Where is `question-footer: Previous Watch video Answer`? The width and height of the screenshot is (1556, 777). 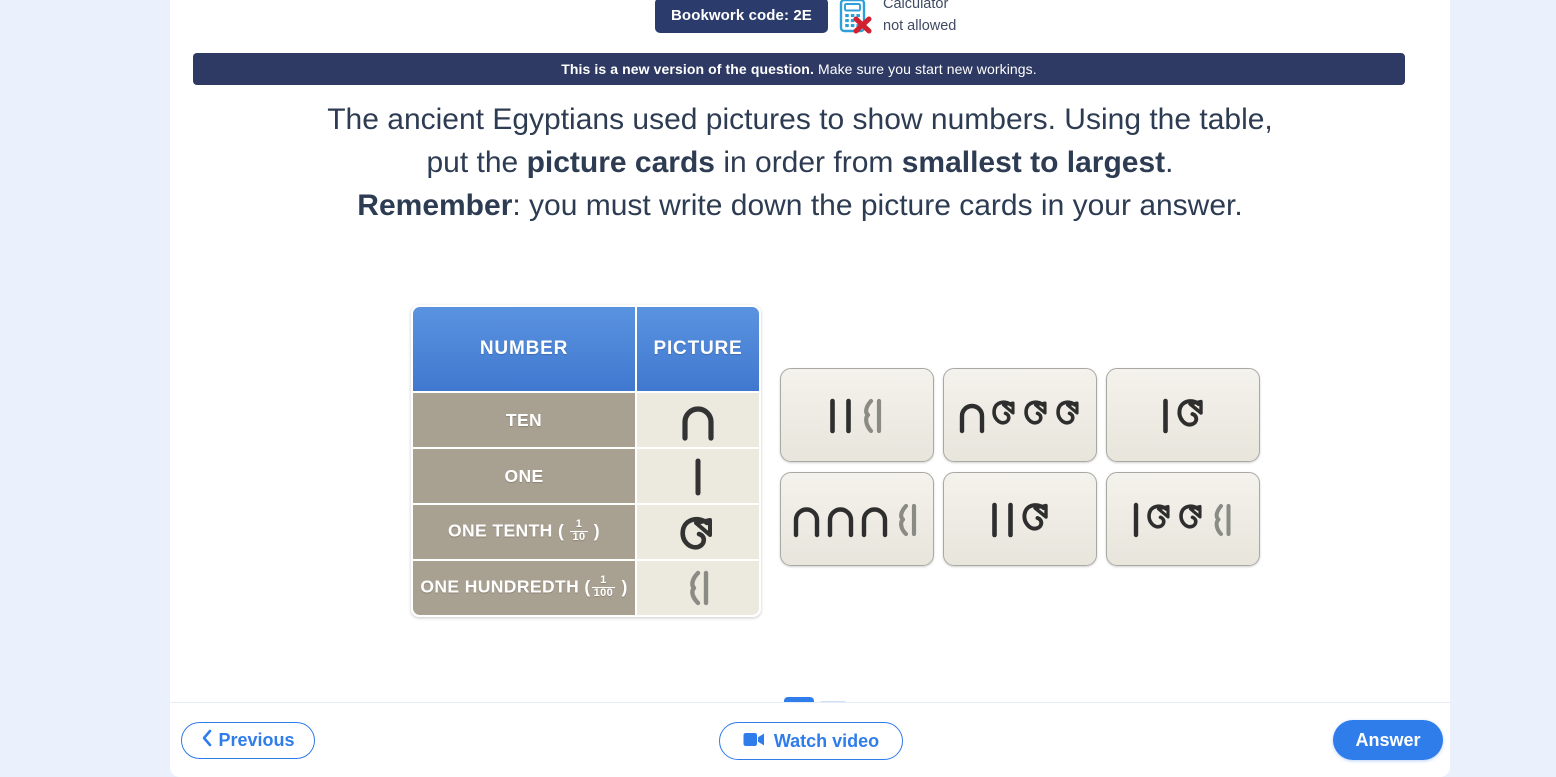
question-footer: Previous Watch video Answer is located at coordinates (810, 739).